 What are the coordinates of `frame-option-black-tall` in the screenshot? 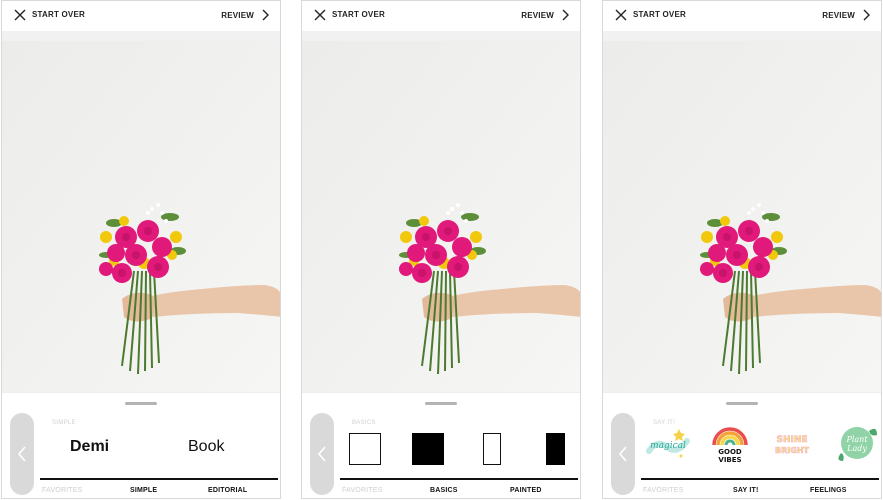 It's located at (555, 449).